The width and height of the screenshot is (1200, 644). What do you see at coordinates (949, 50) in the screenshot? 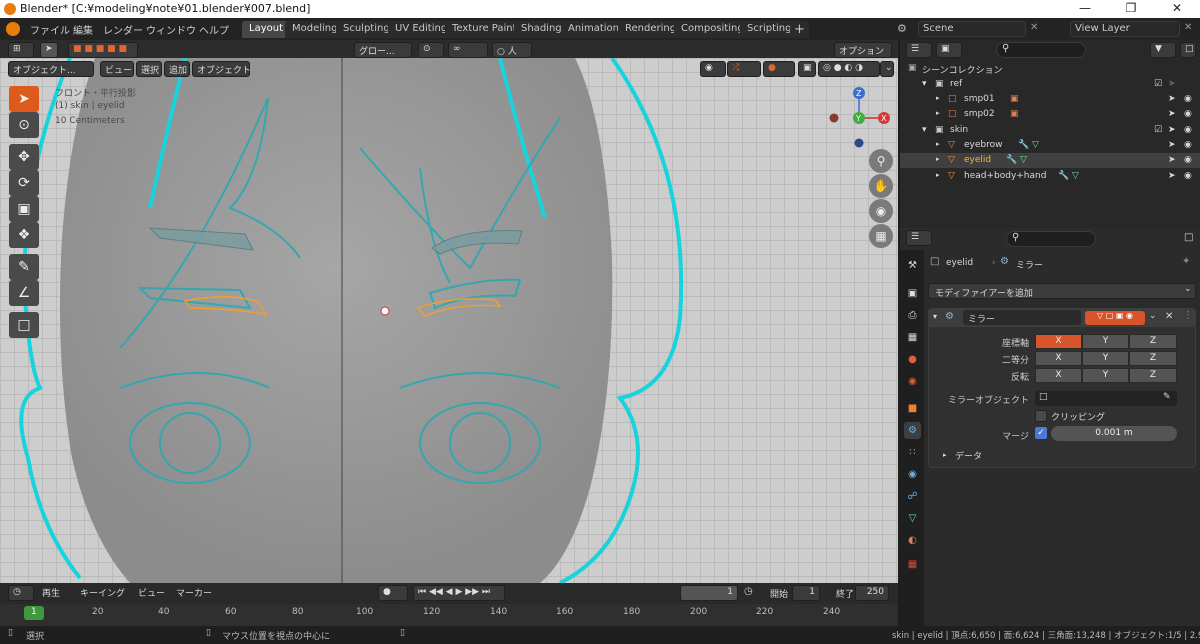
I see `display-mode-icon: ▣` at bounding box center [949, 50].